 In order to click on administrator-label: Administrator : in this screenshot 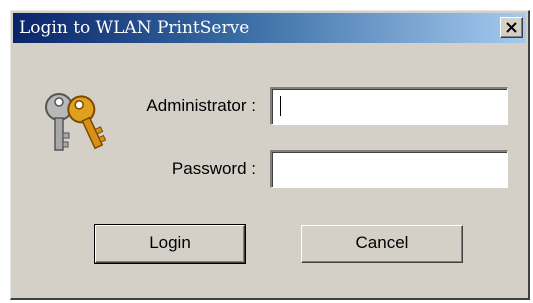, I will do `click(201, 105)`.